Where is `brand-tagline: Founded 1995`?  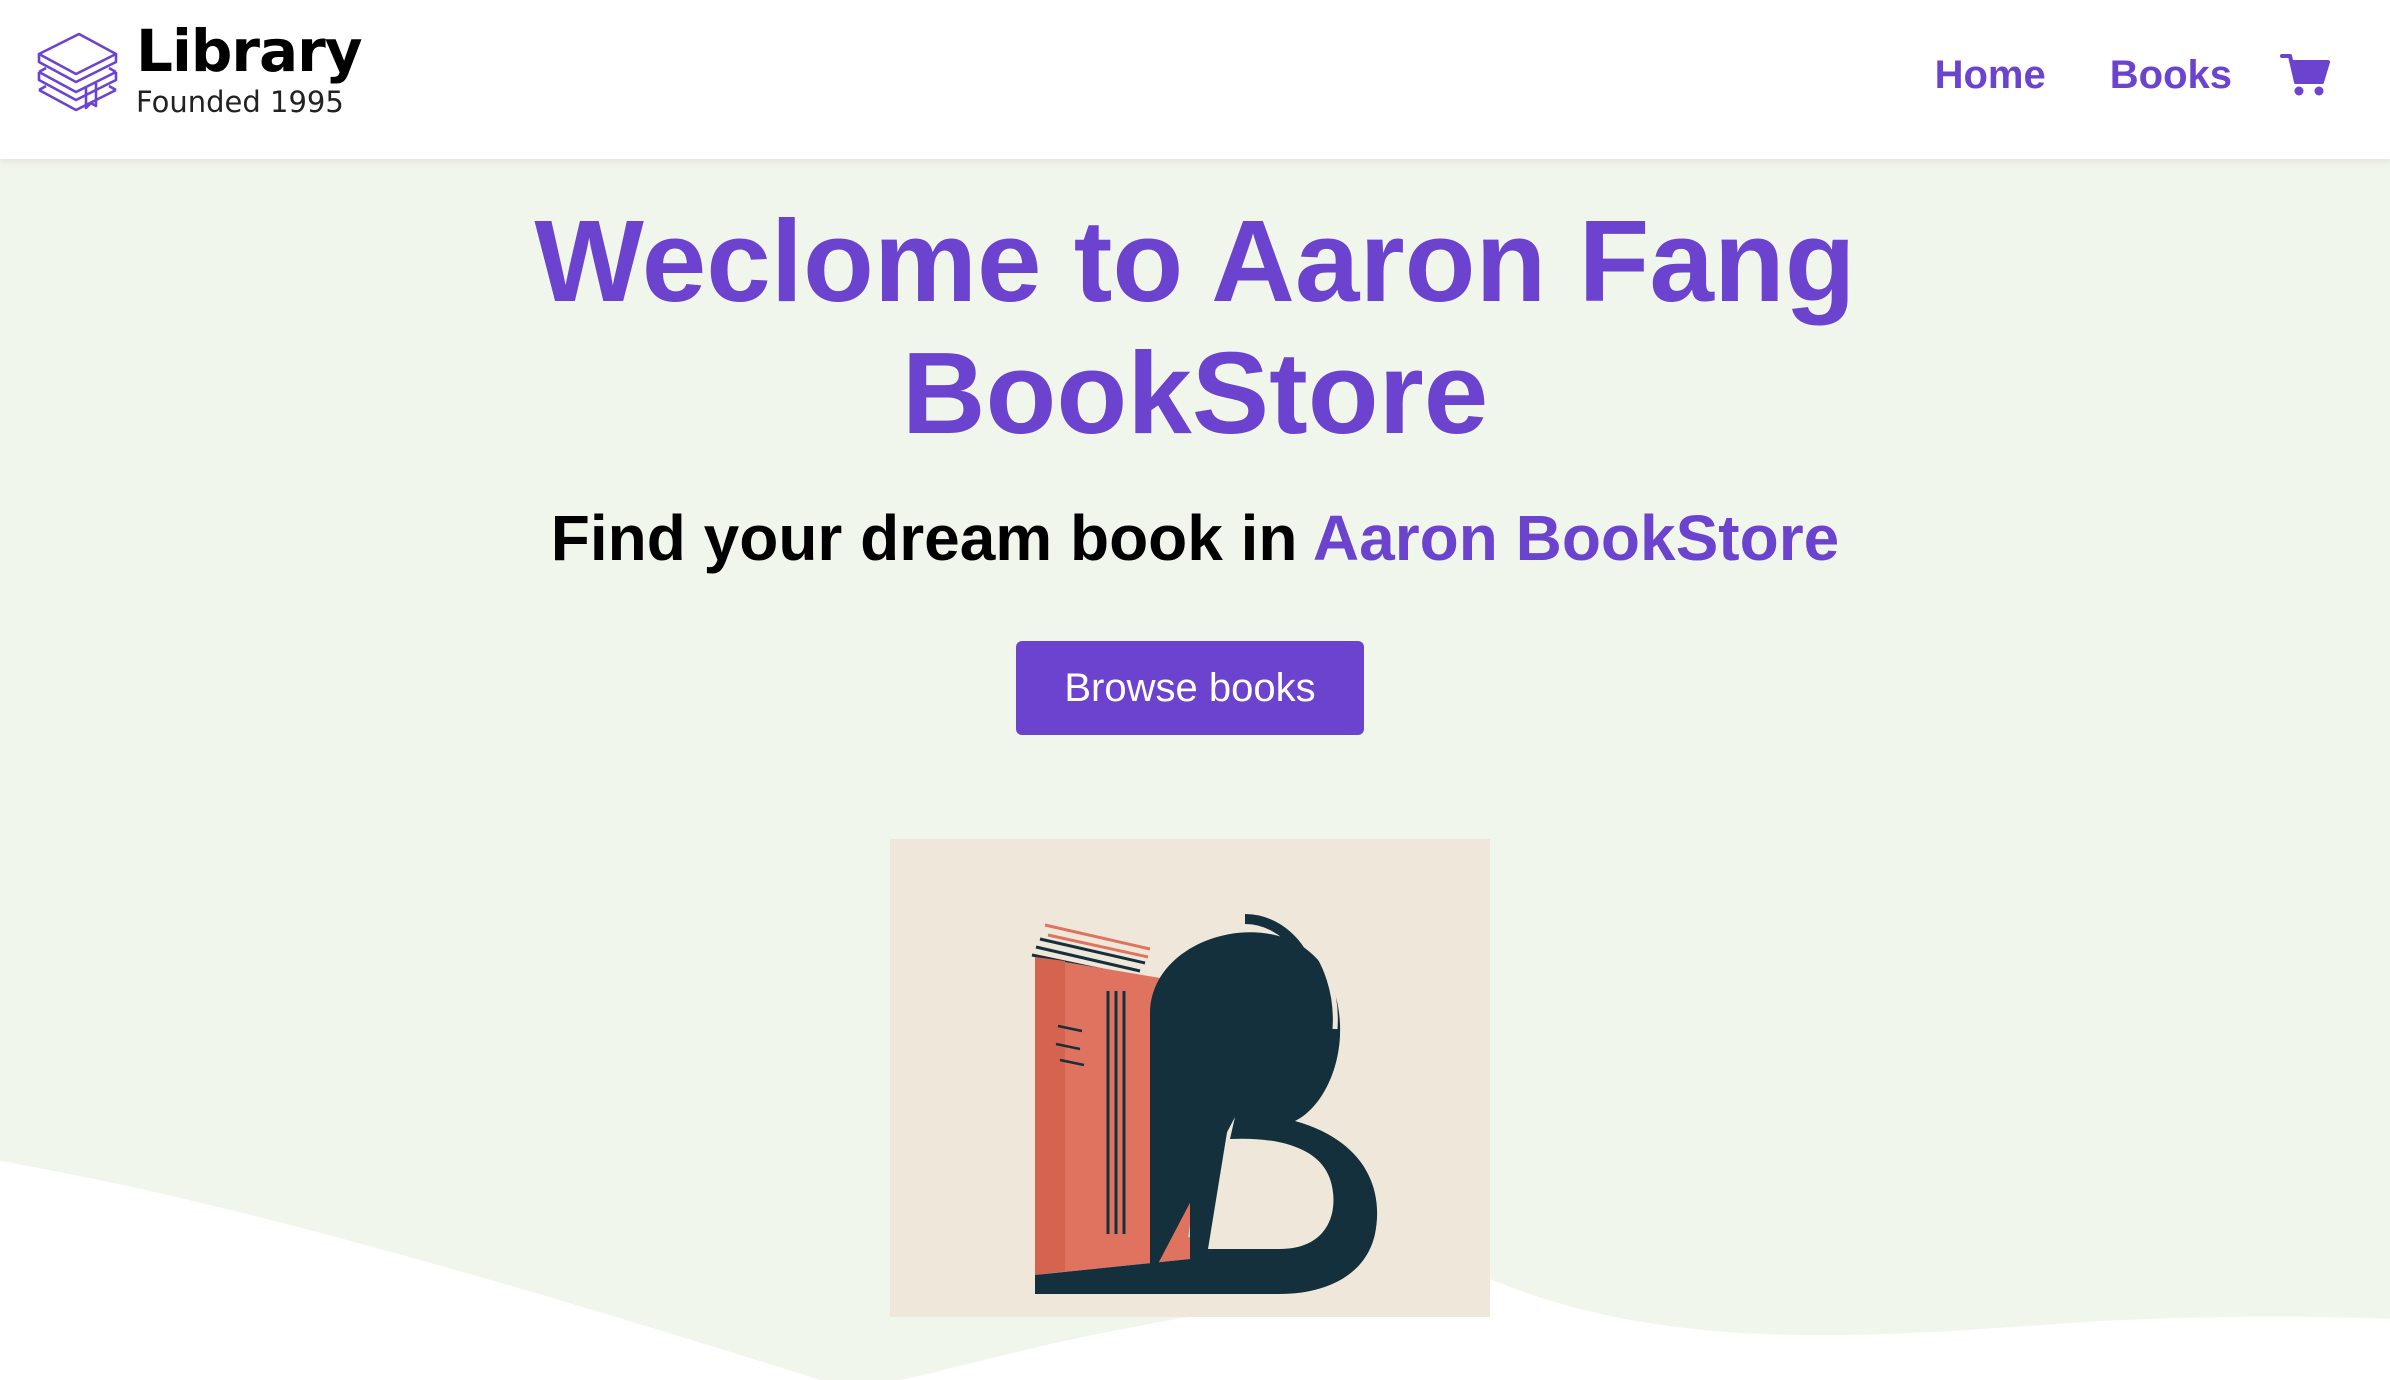 brand-tagline: Founded 1995 is located at coordinates (240, 102).